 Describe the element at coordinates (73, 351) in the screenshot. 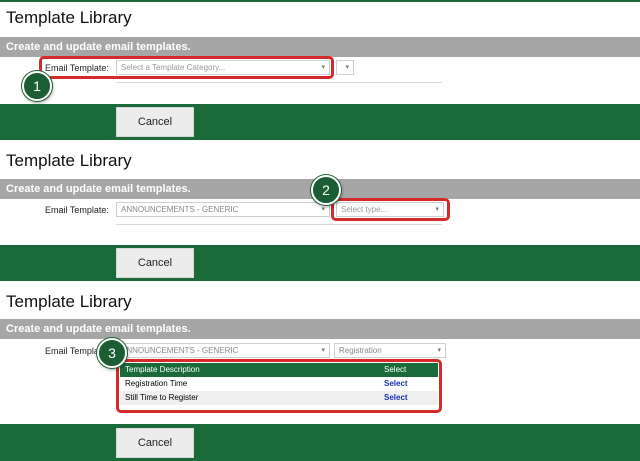

I see `email-template-label: Email Templat` at that location.